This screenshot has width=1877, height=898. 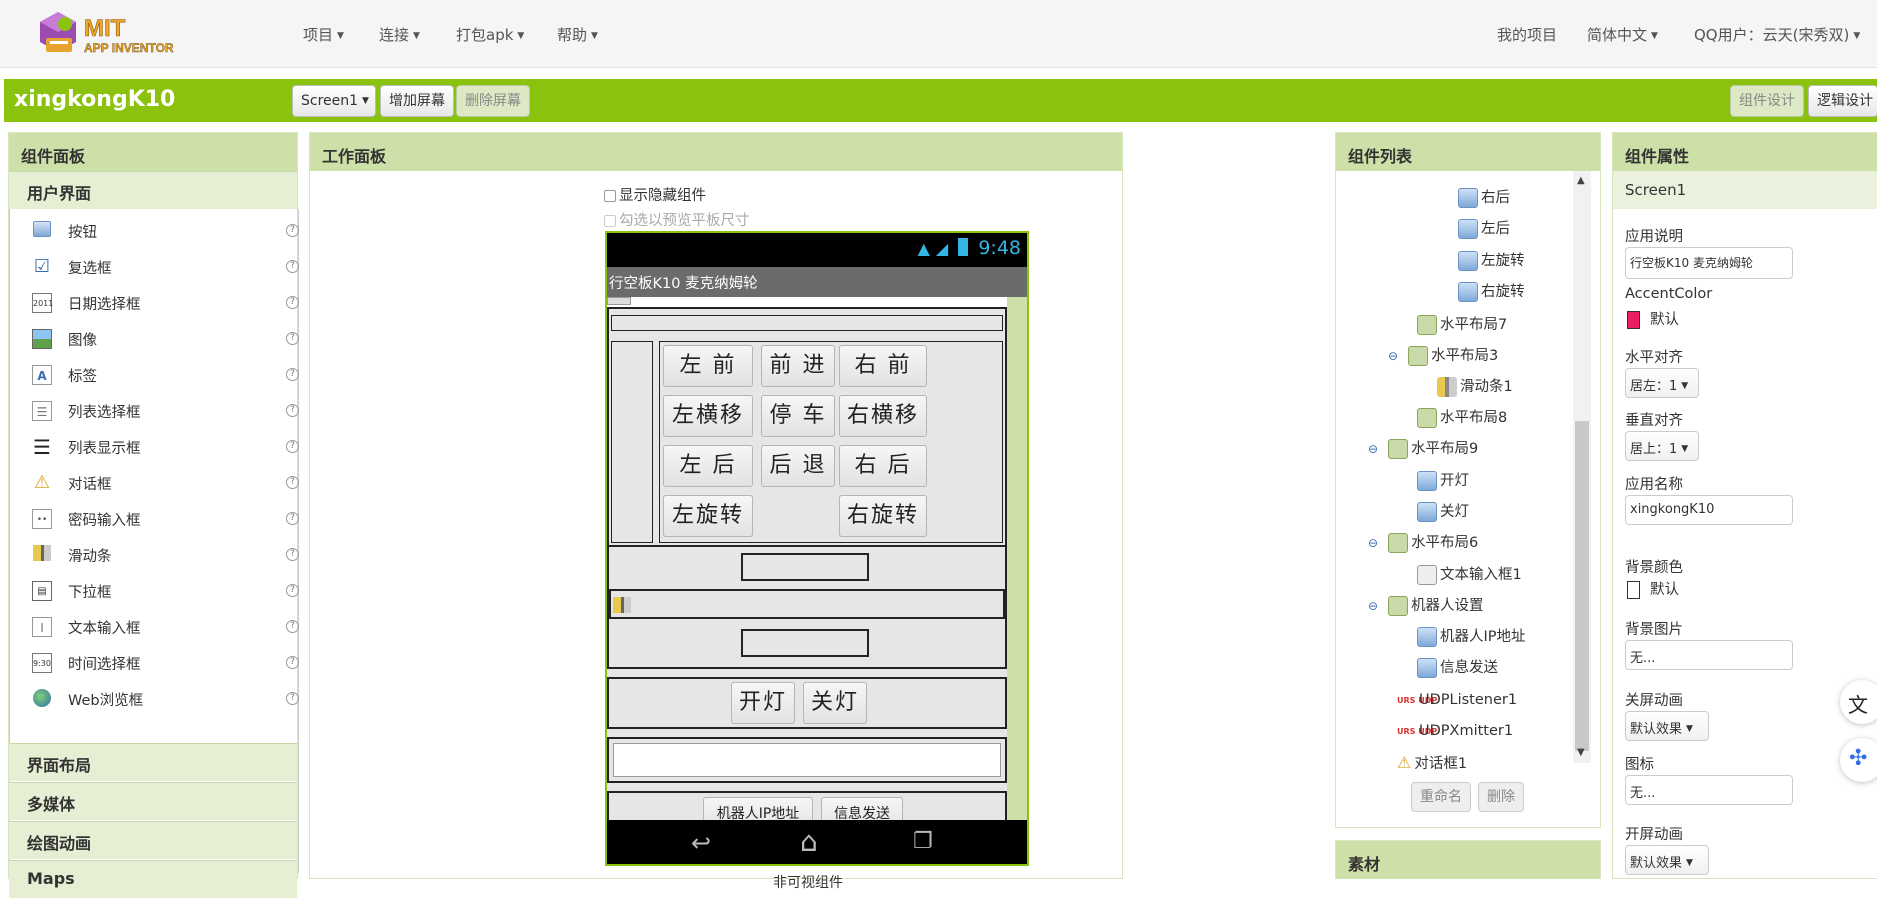 I want to click on palette-section-media: 多媒体, so click(x=153, y=801).